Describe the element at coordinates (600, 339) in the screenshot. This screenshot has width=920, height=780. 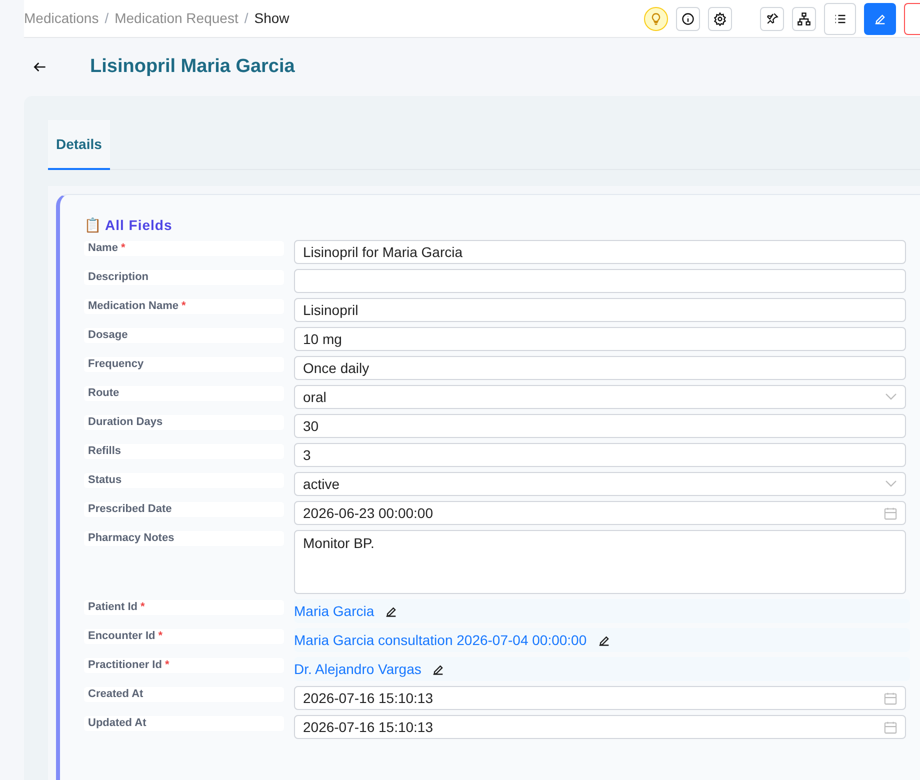
I see `text-field: 10 mg` at that location.